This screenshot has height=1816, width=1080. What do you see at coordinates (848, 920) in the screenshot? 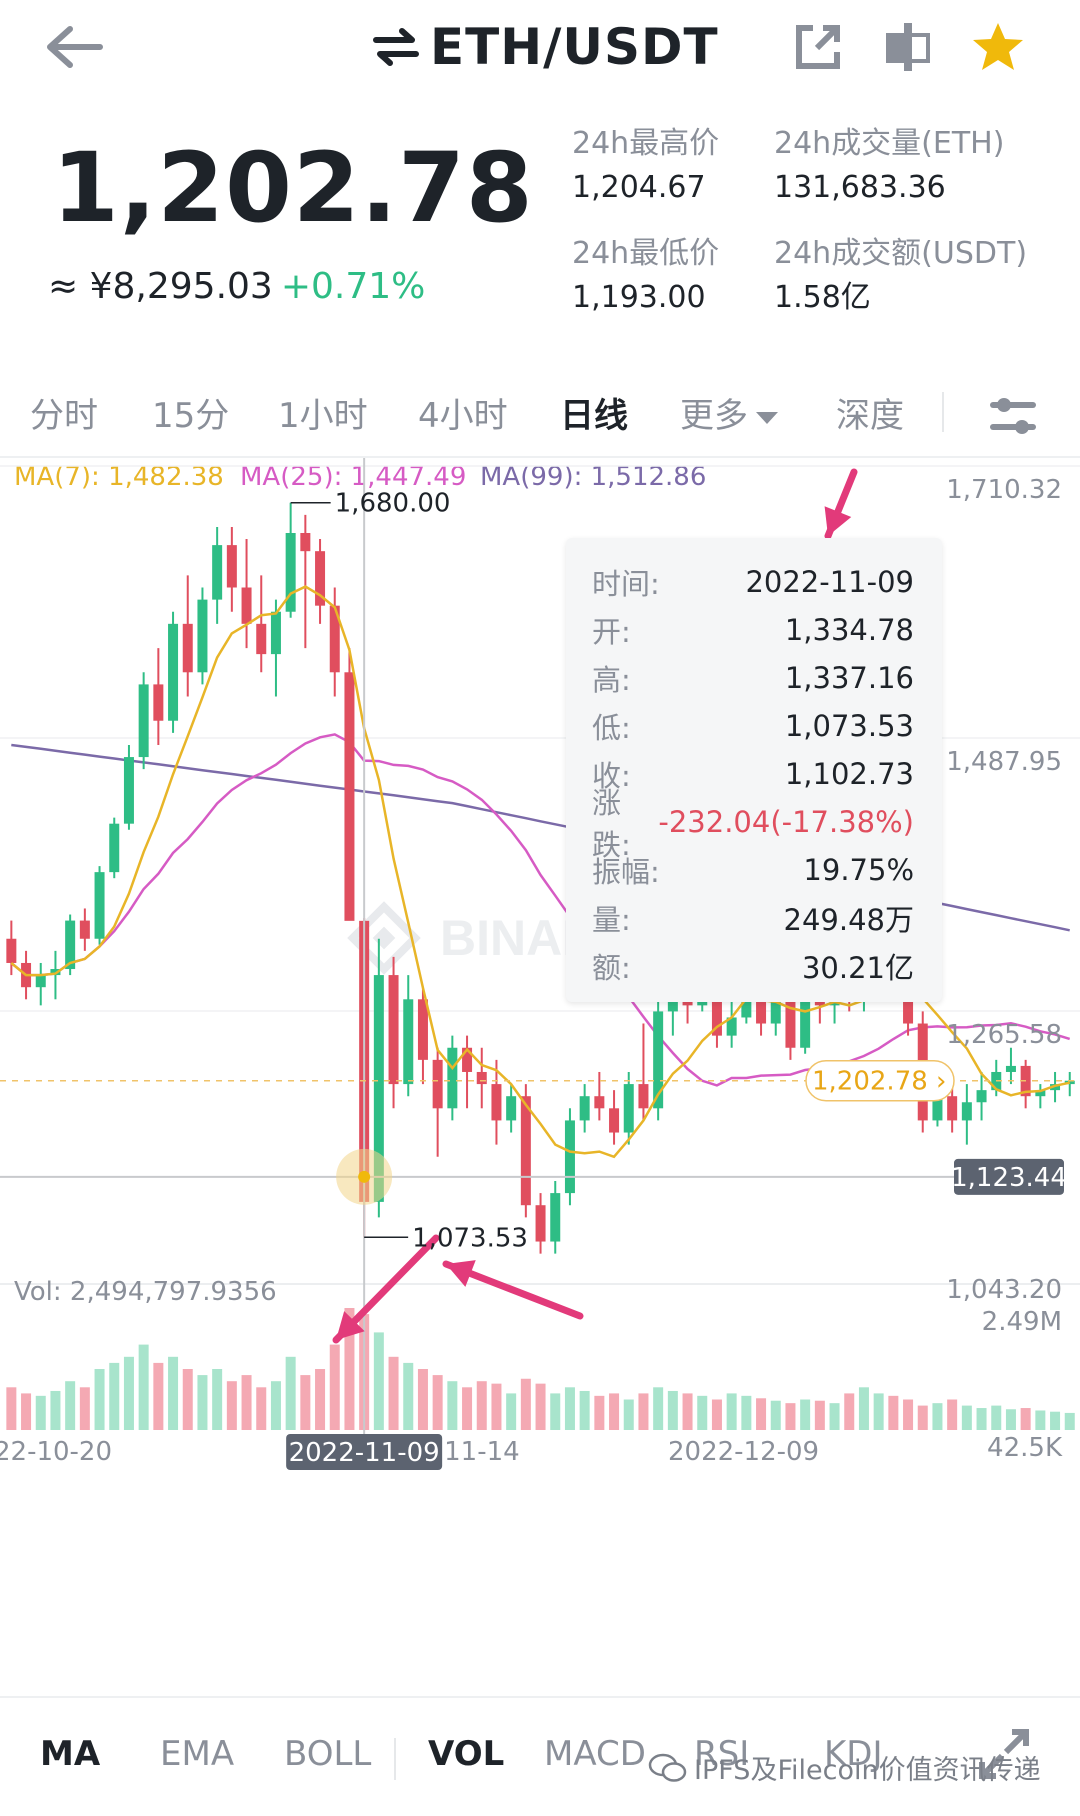
I see `tooltip-value: 249.48万` at bounding box center [848, 920].